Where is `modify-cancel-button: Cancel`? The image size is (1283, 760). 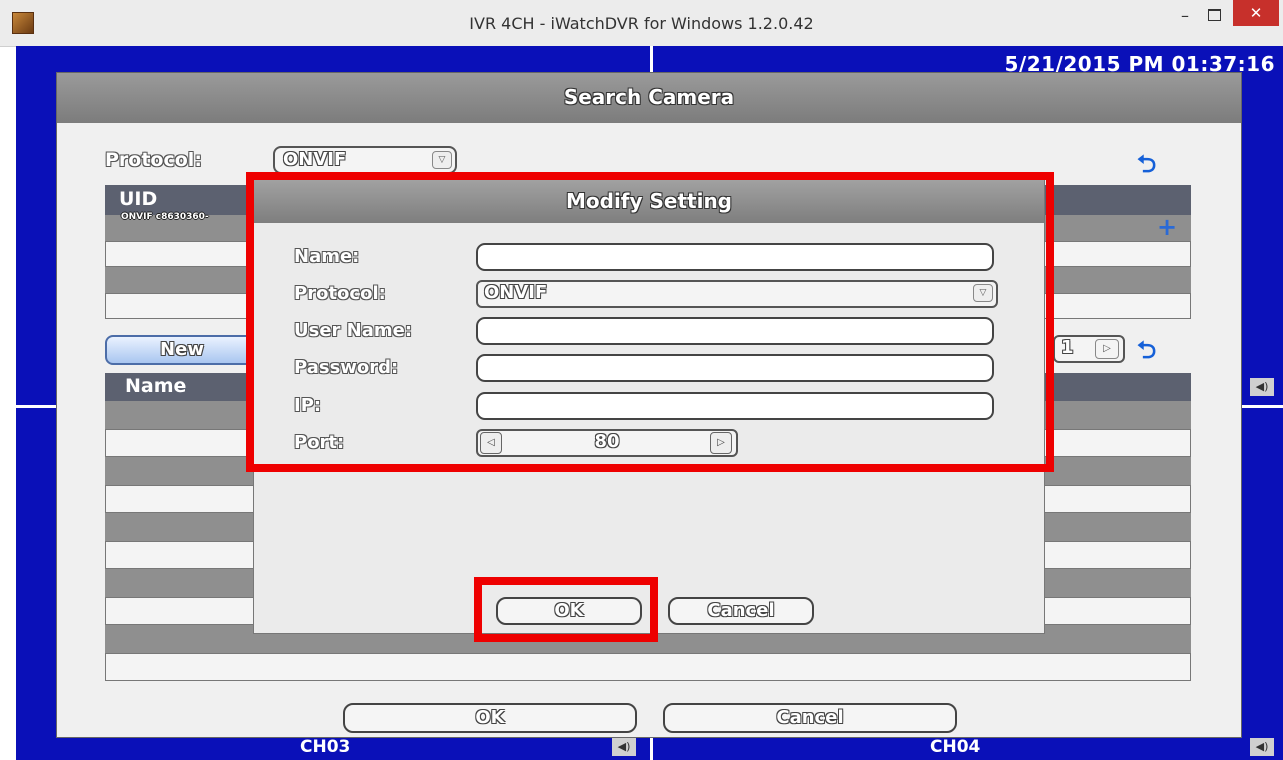 modify-cancel-button: Cancel is located at coordinates (741, 611).